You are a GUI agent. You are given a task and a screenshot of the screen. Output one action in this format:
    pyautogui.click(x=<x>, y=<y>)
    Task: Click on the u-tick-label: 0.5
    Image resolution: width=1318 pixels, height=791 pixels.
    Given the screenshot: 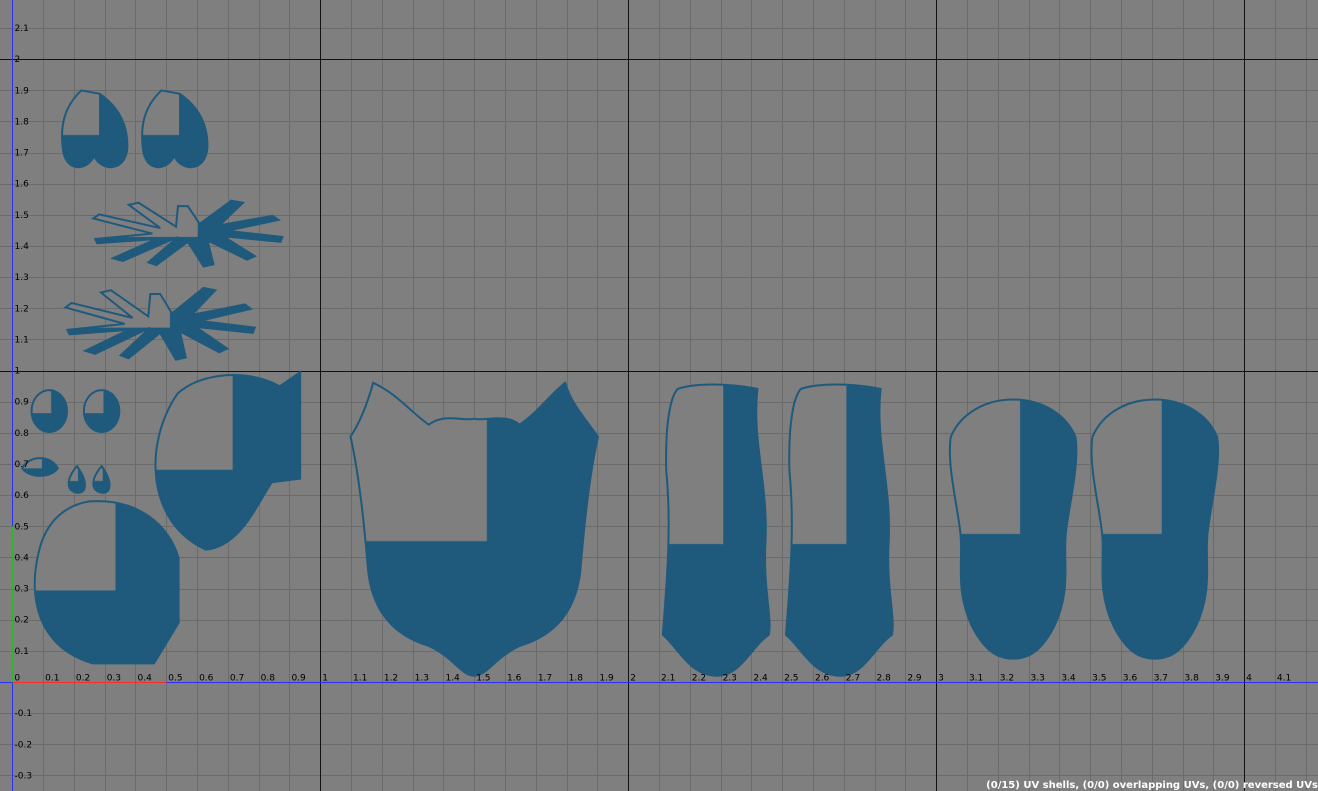 What is the action you would take?
    pyautogui.click(x=175, y=679)
    